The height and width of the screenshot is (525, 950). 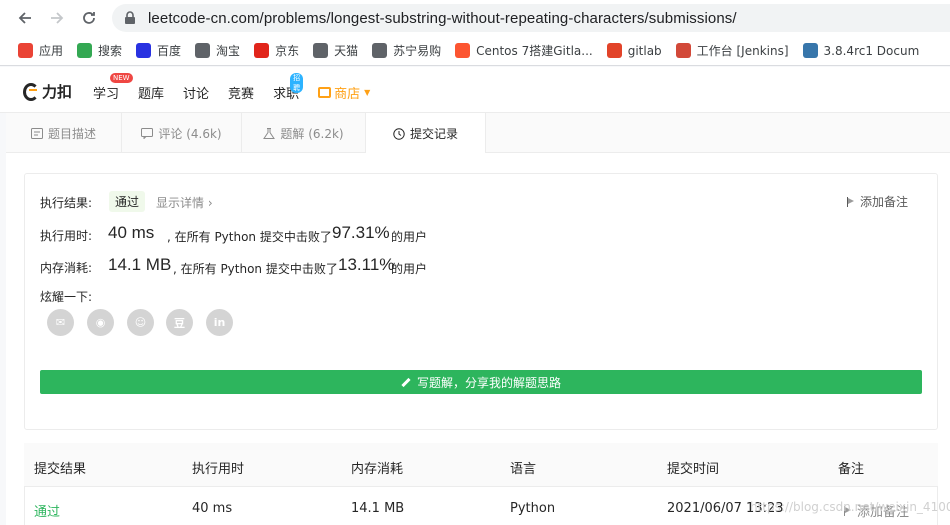 What do you see at coordinates (406, 382) in the screenshot?
I see `pencil-icon` at bounding box center [406, 382].